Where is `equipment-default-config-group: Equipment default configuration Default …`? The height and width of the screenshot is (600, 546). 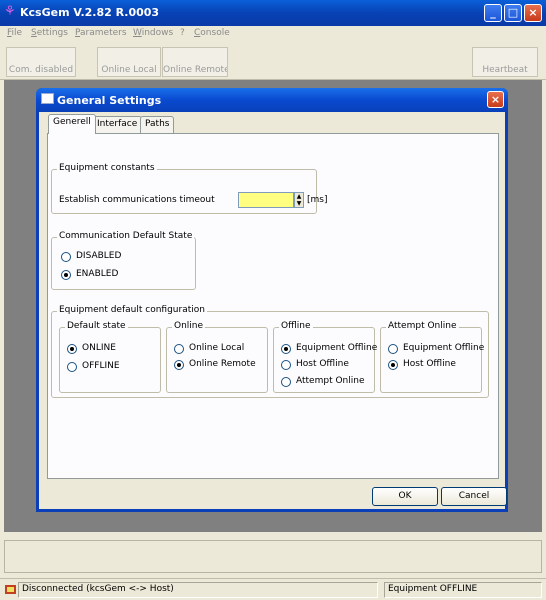
equipment-default-config-group: Equipment default configuration Default … is located at coordinates (270, 351).